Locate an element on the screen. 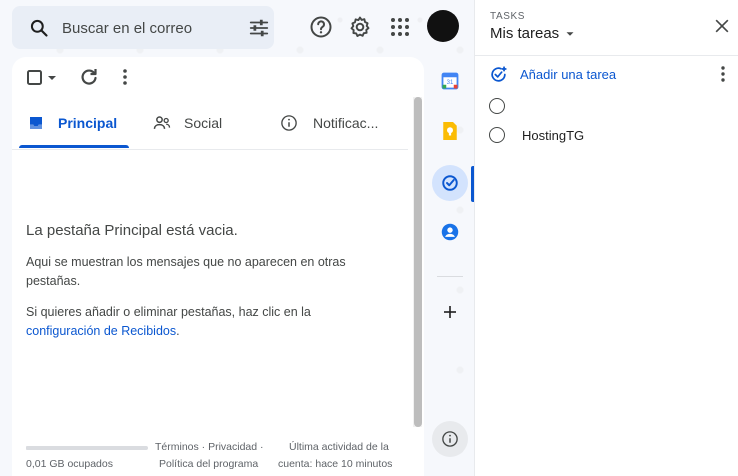 The image size is (738, 476). svg-text: 31 is located at coordinates (450, 83).